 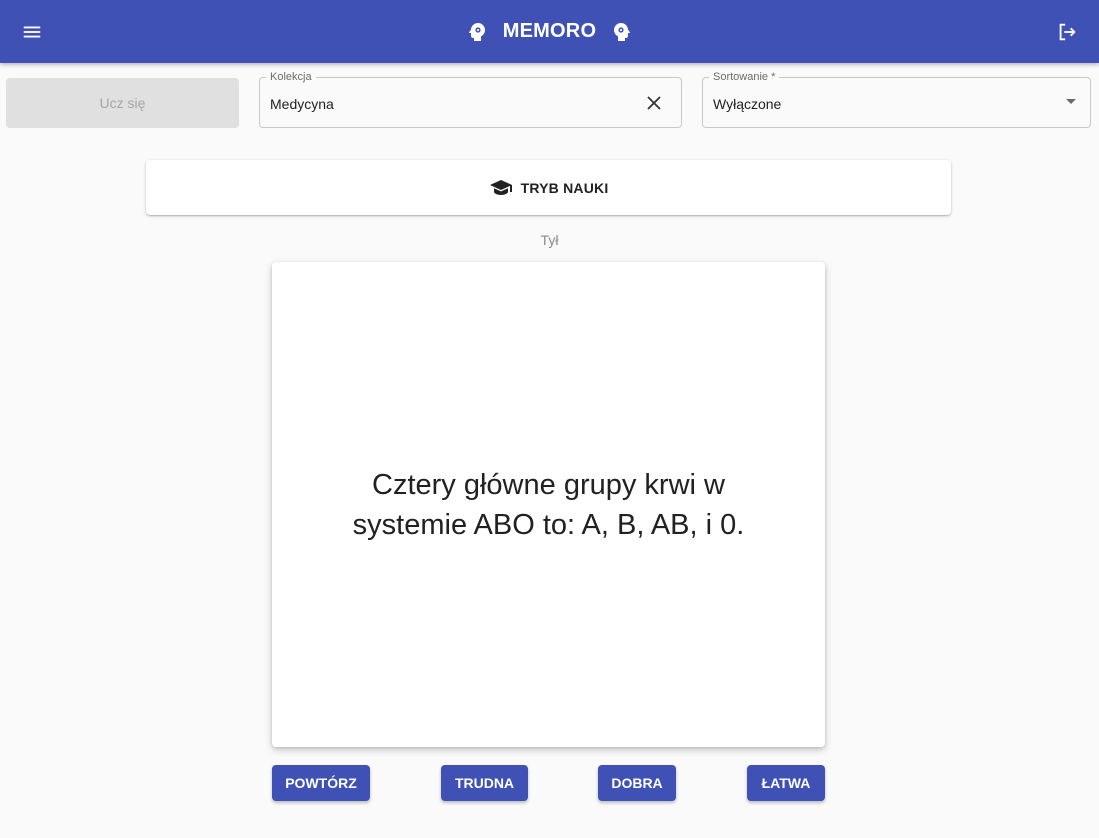 I want to click on collection-value: Medycyna, so click(x=302, y=104).